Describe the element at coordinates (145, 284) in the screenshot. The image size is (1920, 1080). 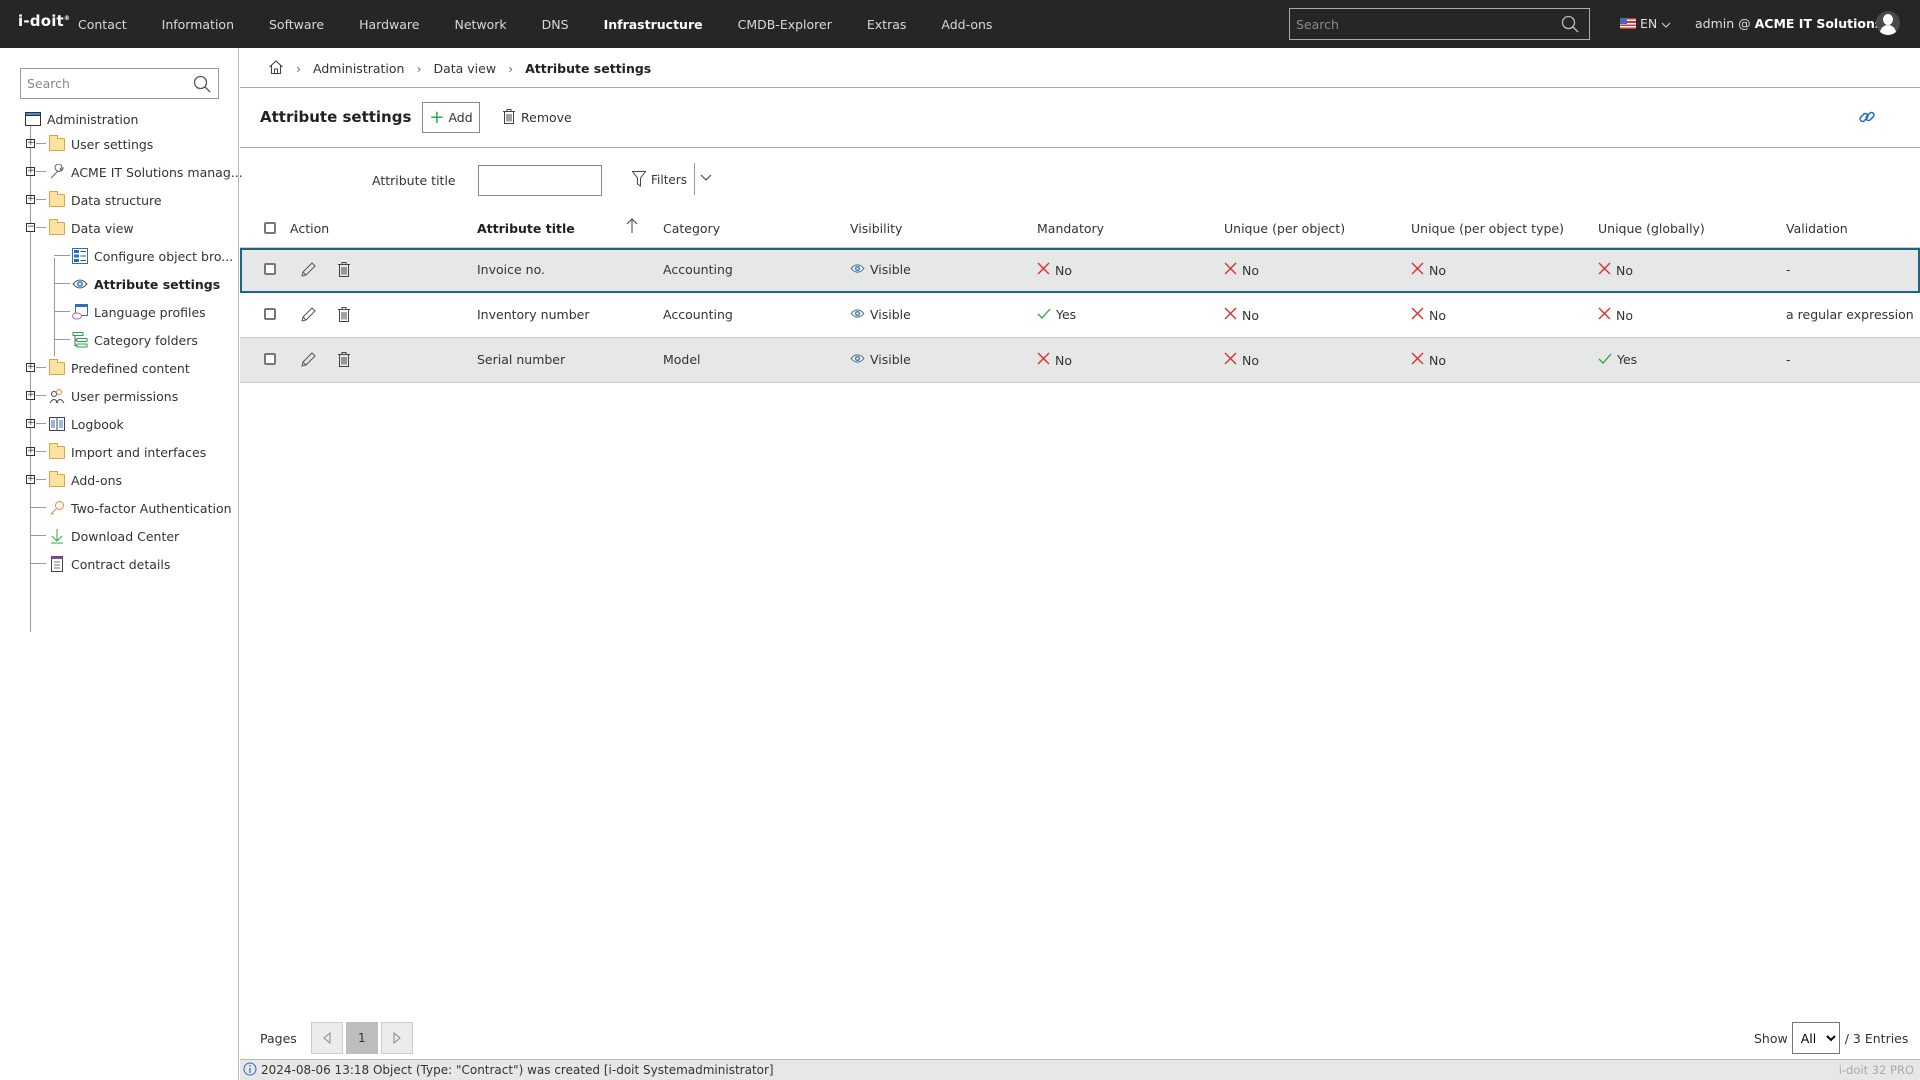
I see `tree-item-attribute-settings: Attribute settings` at that location.